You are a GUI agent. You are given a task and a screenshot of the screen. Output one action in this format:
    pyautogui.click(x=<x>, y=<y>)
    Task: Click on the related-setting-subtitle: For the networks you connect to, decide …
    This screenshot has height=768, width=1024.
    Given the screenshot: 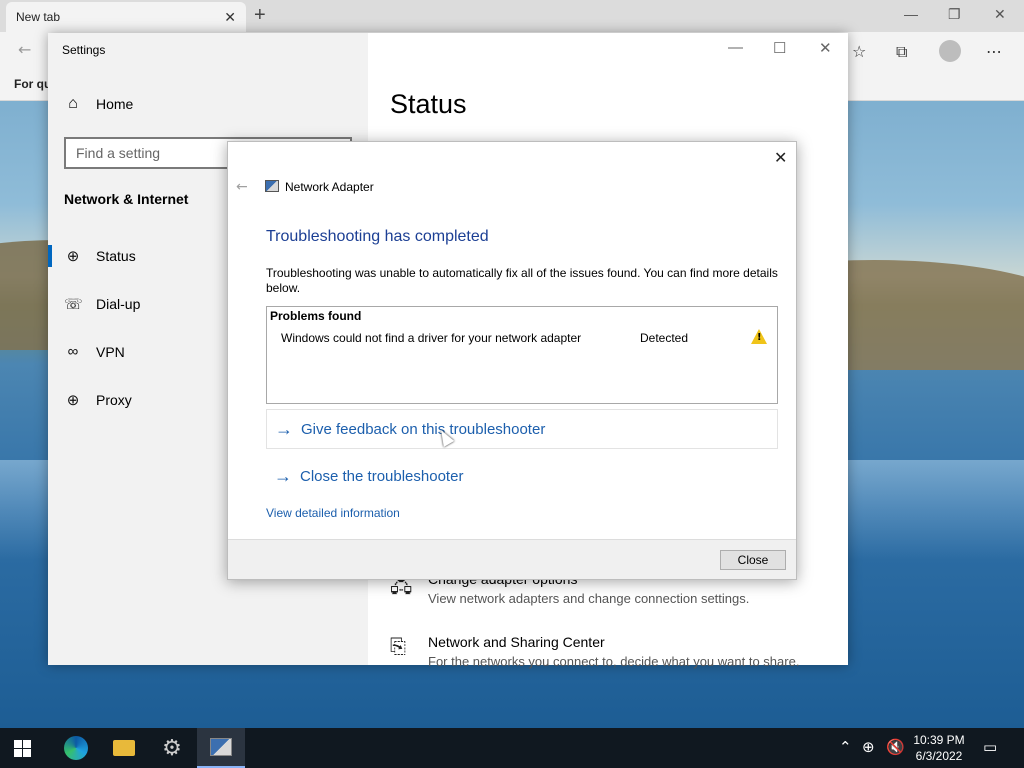 What is the action you would take?
    pyautogui.click(x=614, y=661)
    